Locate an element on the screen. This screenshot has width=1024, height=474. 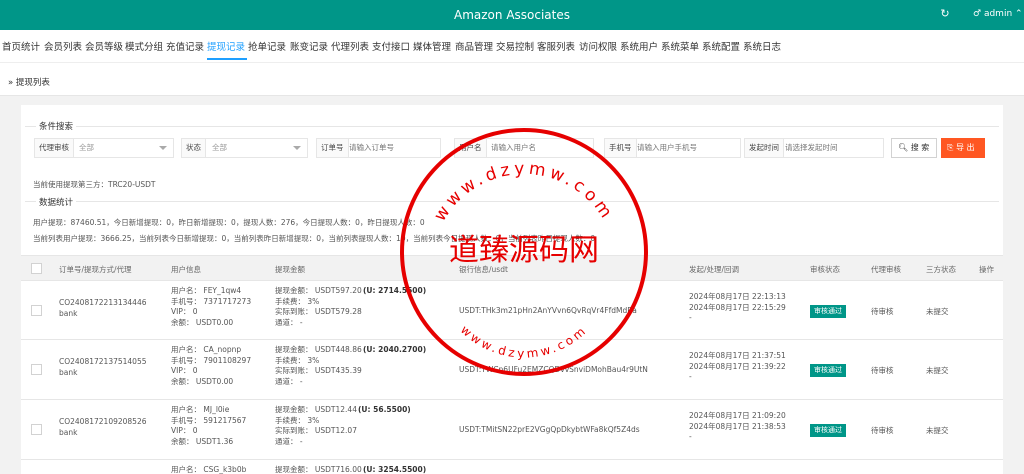
username: 用户名： FEY_1qw4 is located at coordinates (206, 290).